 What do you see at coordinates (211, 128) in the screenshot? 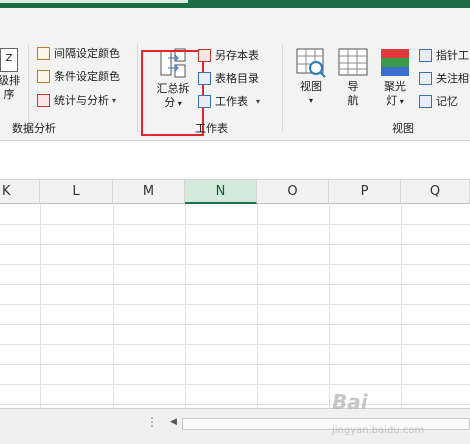
I see `group-label-worksheet: 工作表` at bounding box center [211, 128].